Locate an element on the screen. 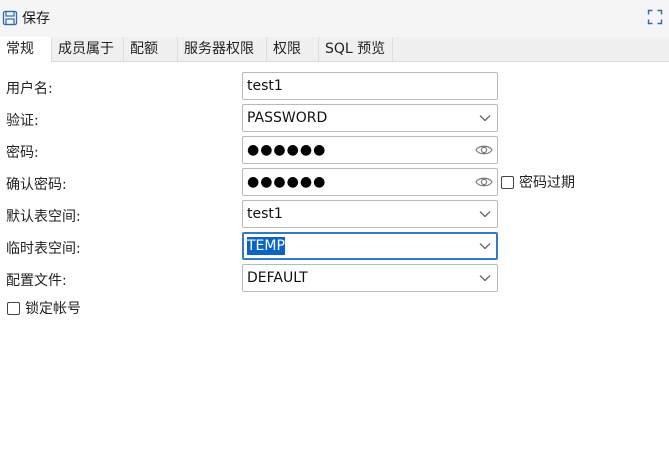 This screenshot has width=669, height=459. temp-tablespace-label: 临时表空间: is located at coordinates (43, 249).